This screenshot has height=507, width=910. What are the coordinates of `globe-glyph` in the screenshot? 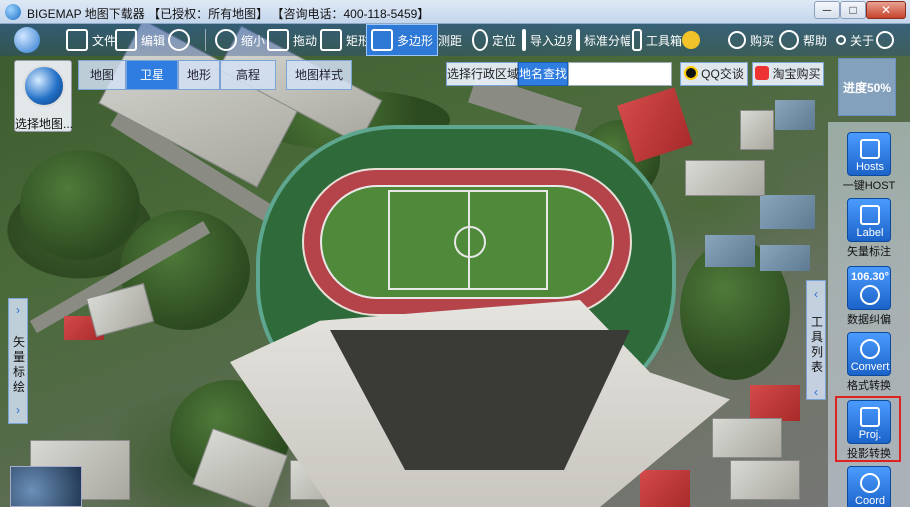 It's located at (870, 295).